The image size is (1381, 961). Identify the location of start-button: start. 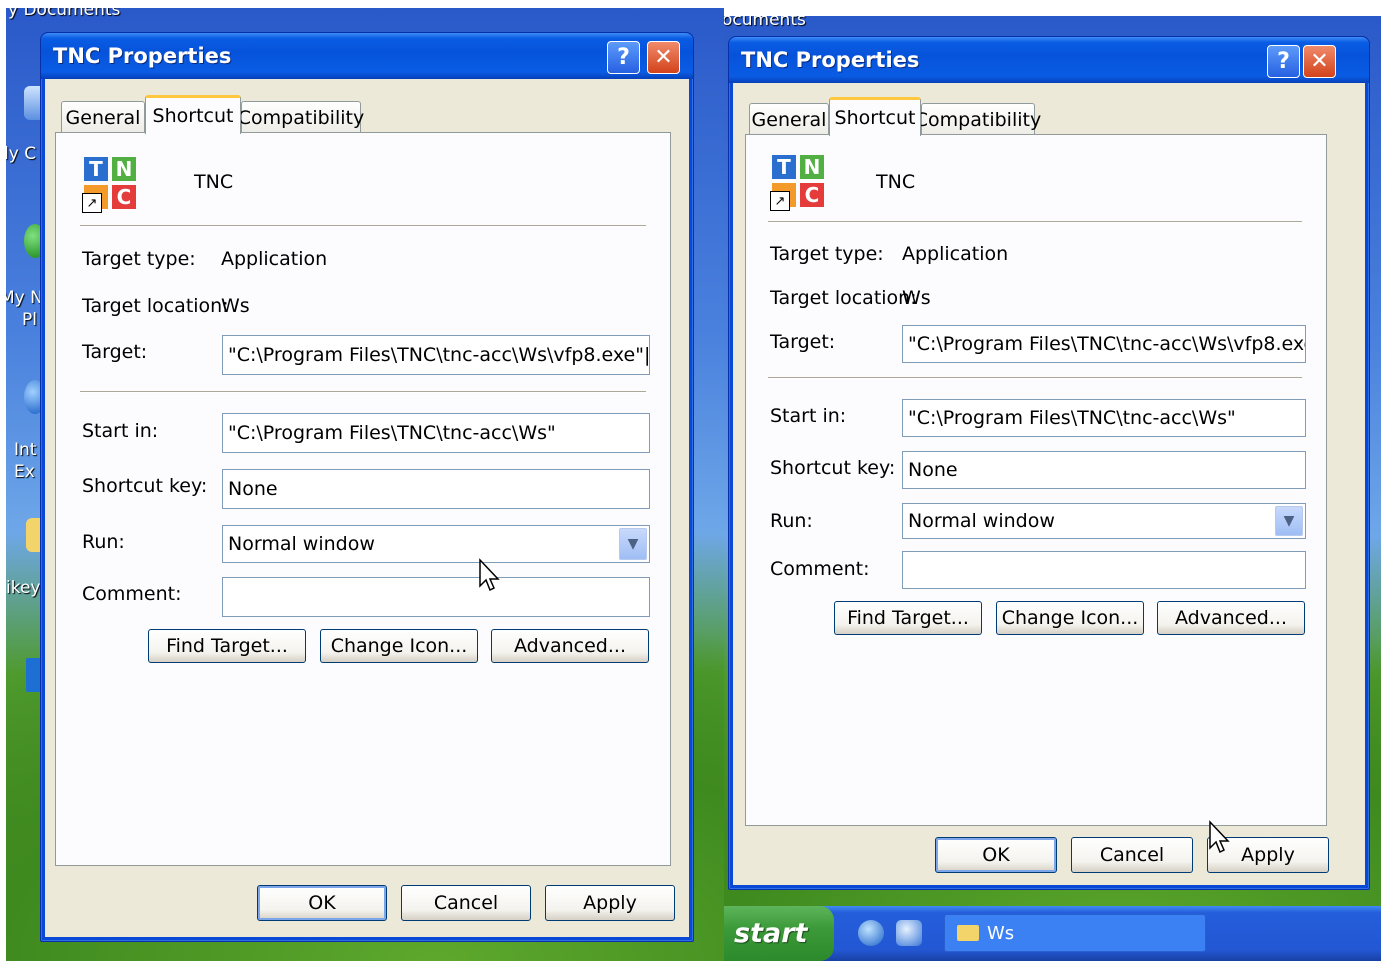
(779, 933).